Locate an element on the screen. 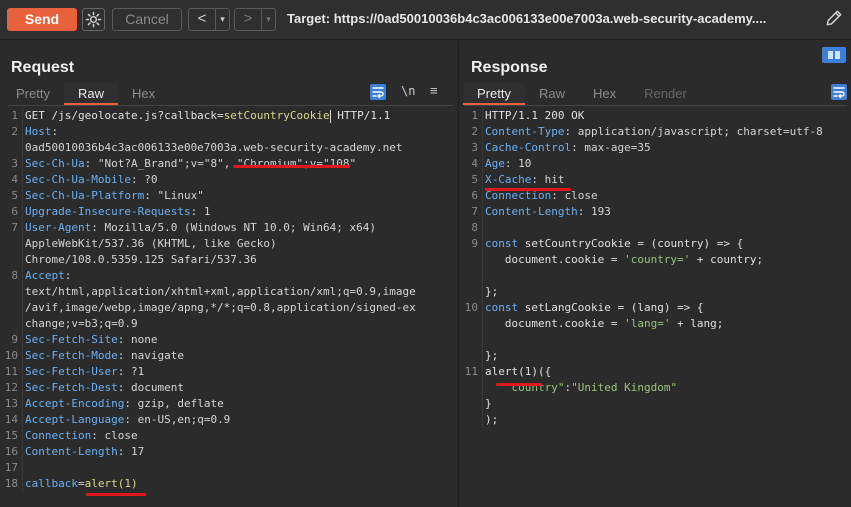  code-token: Accept-Language is located at coordinates (75, 419).